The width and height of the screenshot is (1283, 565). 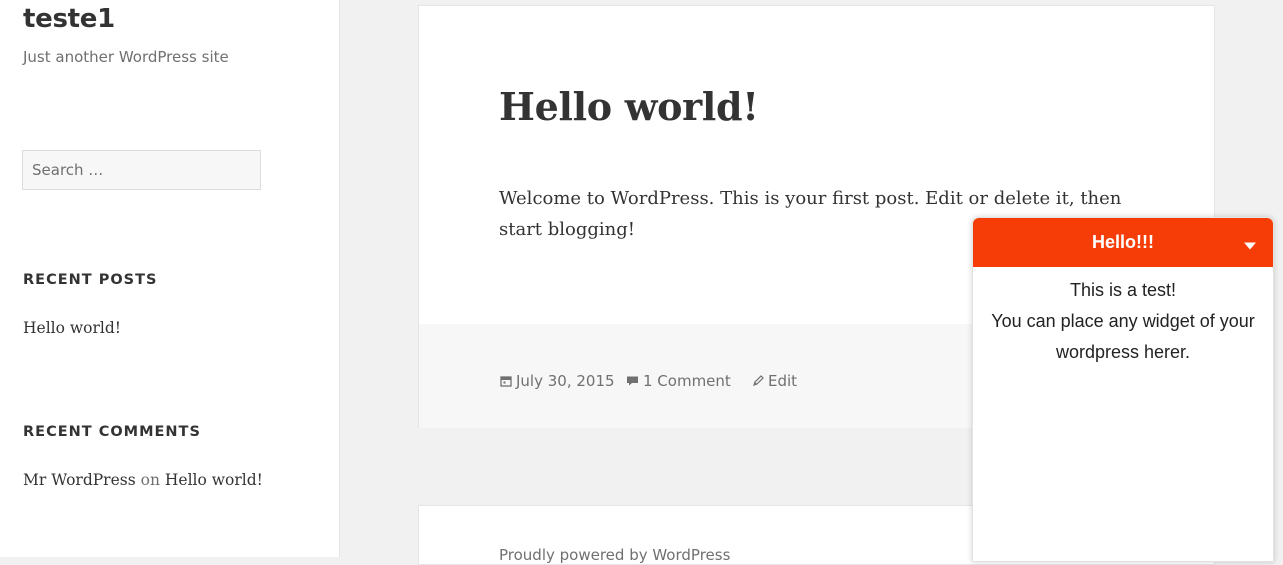 I want to click on post-edit-label: Edit, so click(x=783, y=381).